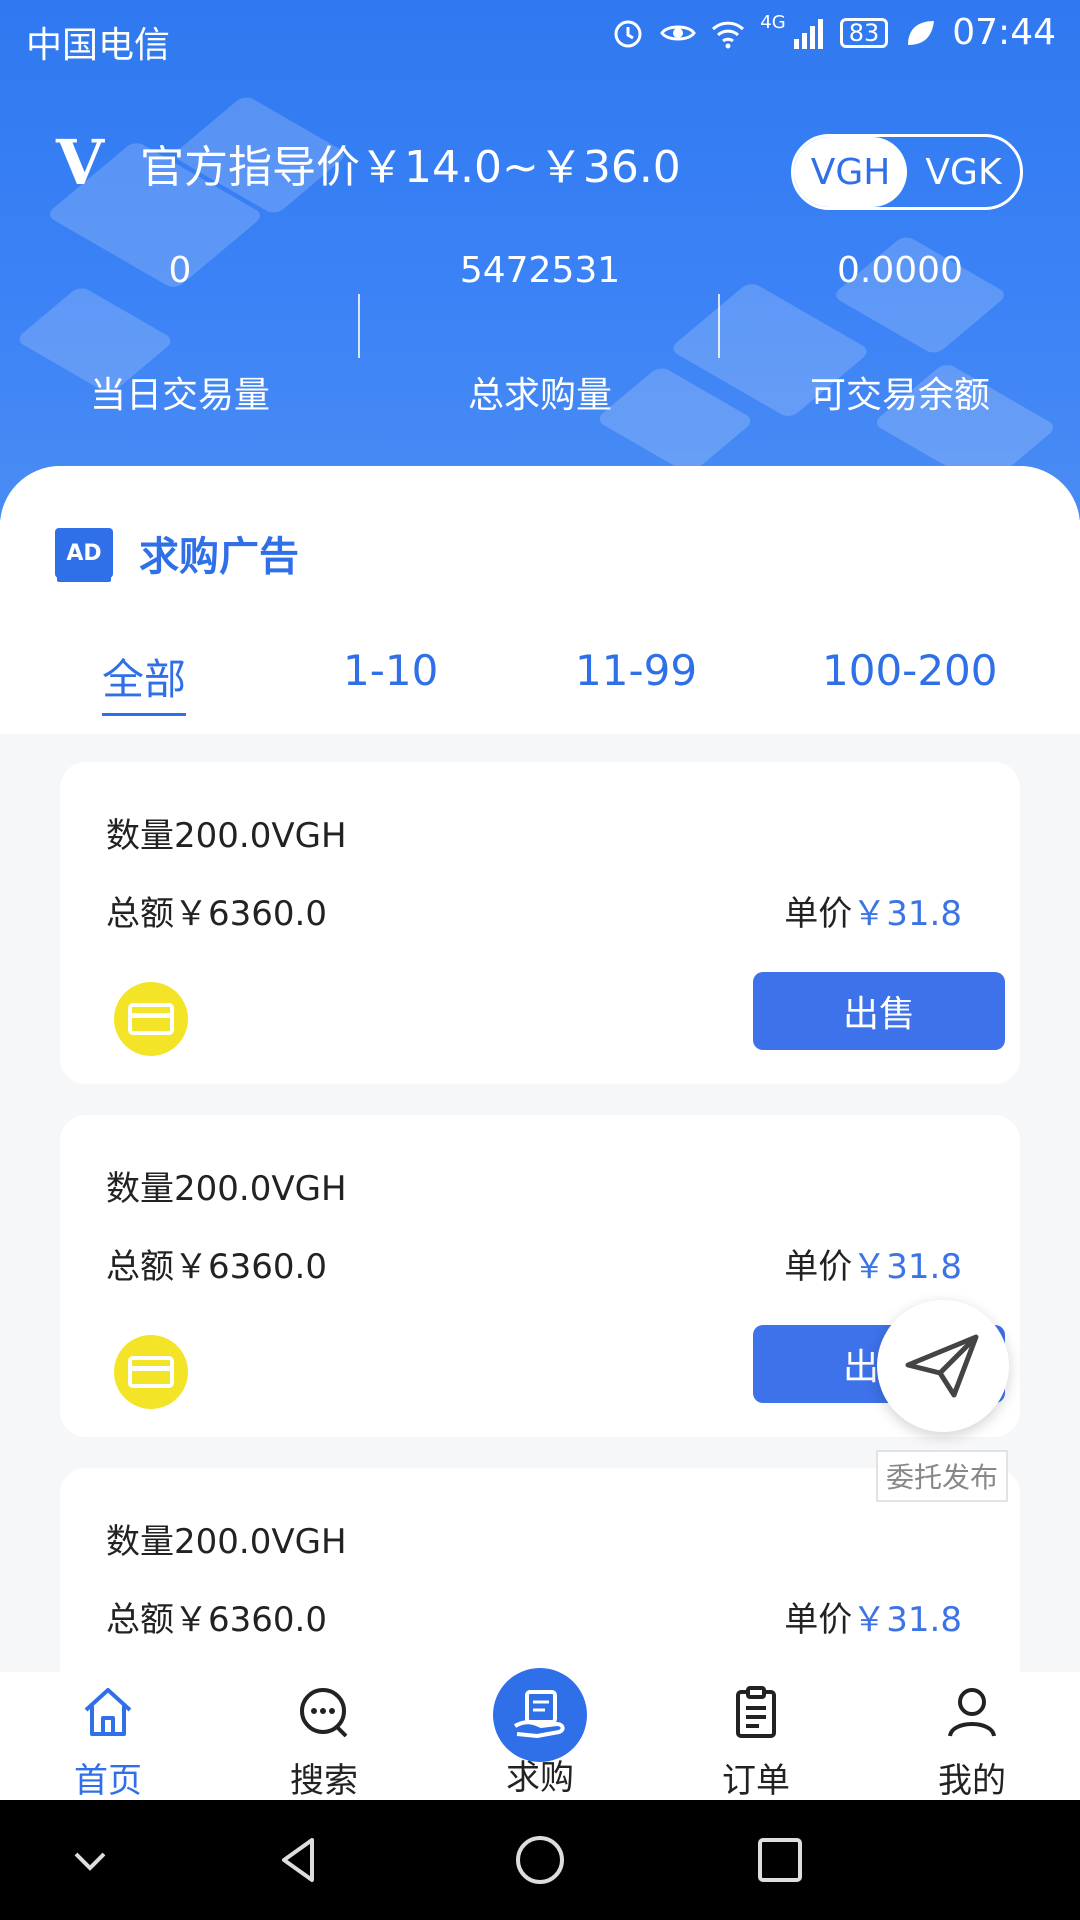 This screenshot has height=1920, width=1080. I want to click on home-icon, so click(108, 1712).